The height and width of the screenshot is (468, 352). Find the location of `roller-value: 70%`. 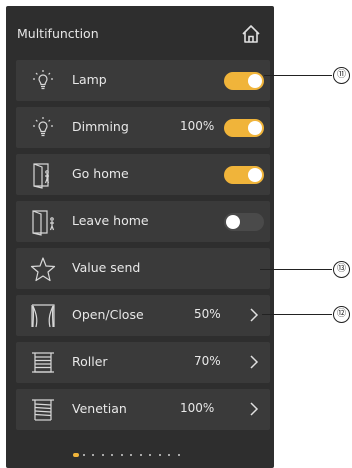

roller-value: 70% is located at coordinates (207, 361).